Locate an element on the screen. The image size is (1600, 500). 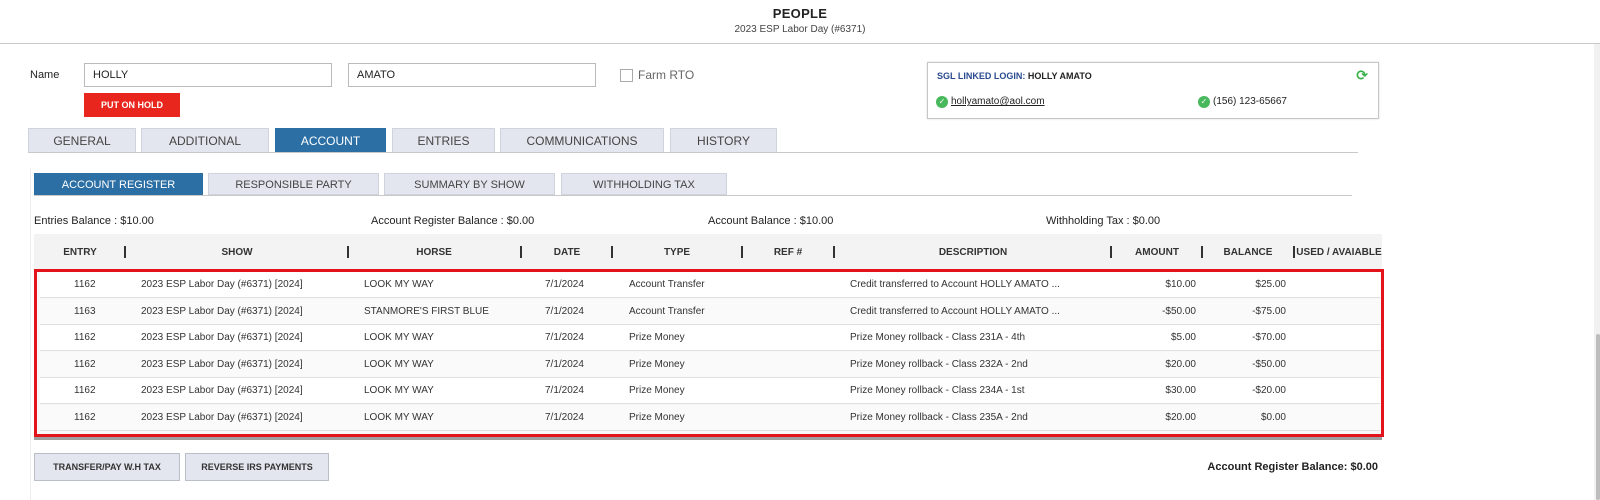
sgl-name: HOLLY AMATO is located at coordinates (1059, 76).